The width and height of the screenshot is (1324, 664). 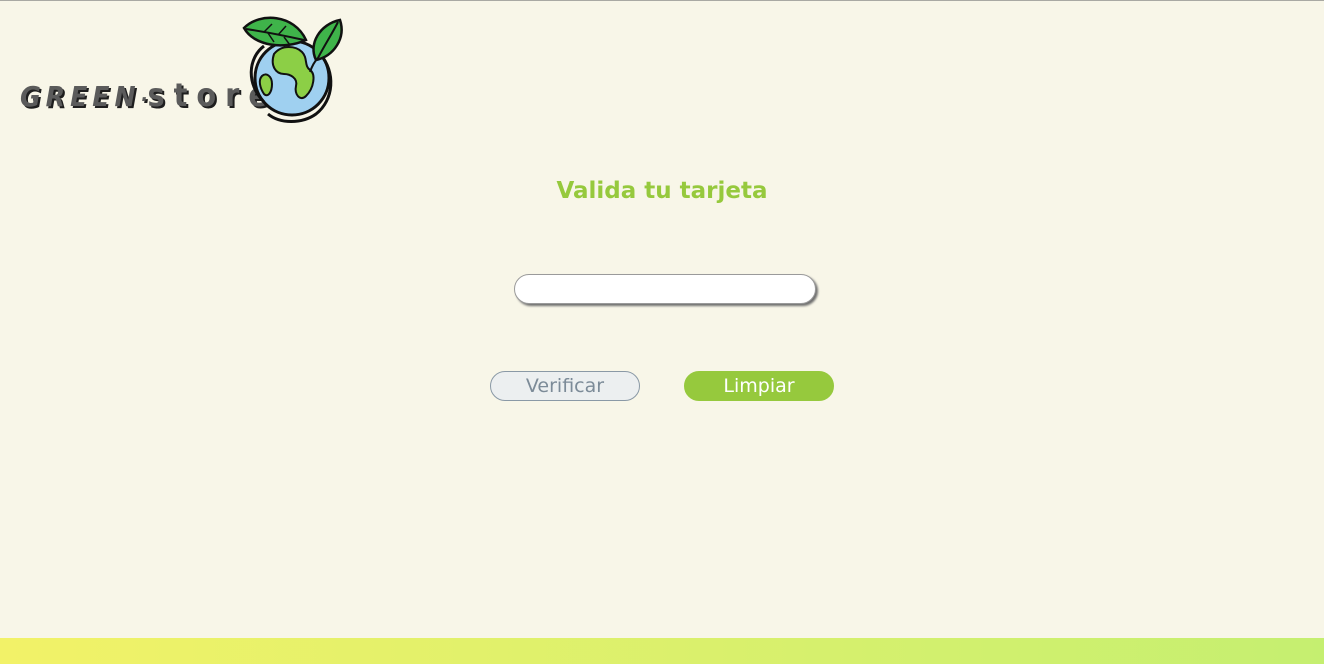 What do you see at coordinates (565, 386) in the screenshot?
I see `verify-button: Verificar` at bounding box center [565, 386].